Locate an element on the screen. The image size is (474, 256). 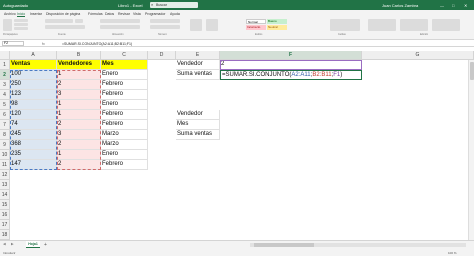
number-format-select is located at coordinates (165, 21).